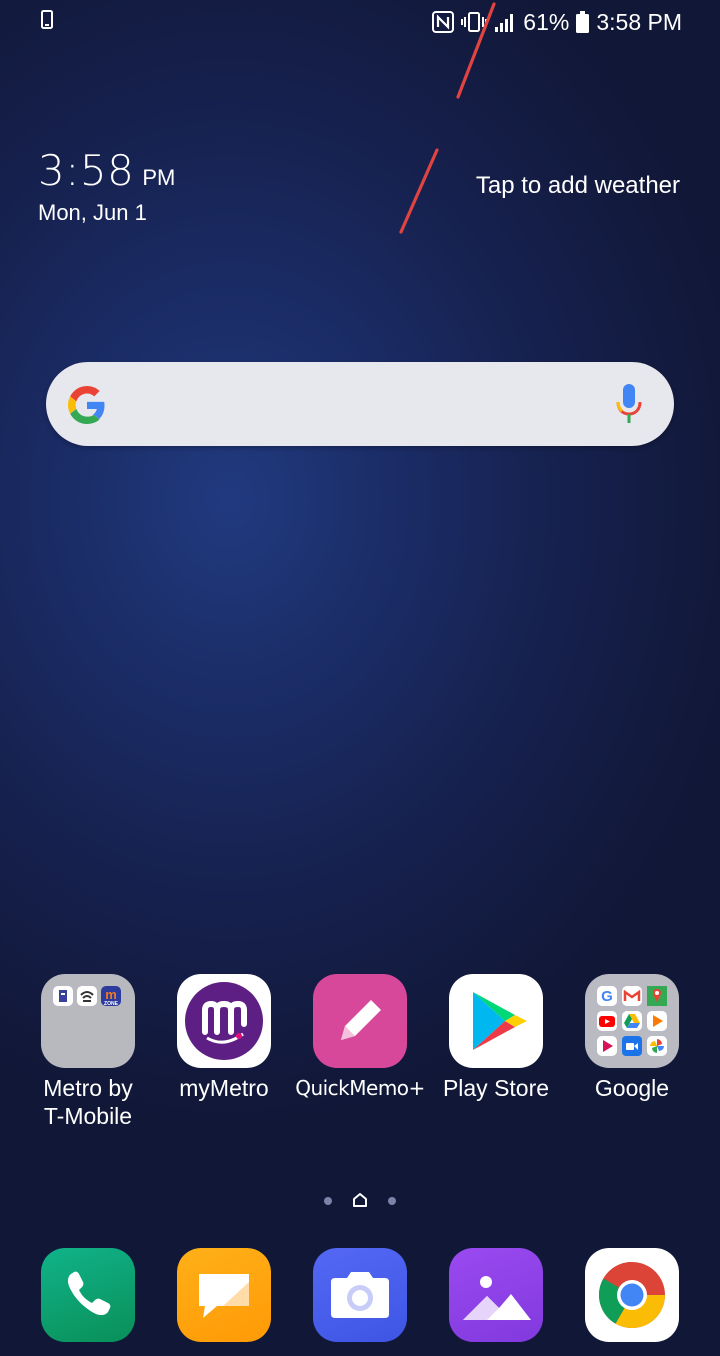  I want to click on google-folder-icon: G, so click(632, 1021).